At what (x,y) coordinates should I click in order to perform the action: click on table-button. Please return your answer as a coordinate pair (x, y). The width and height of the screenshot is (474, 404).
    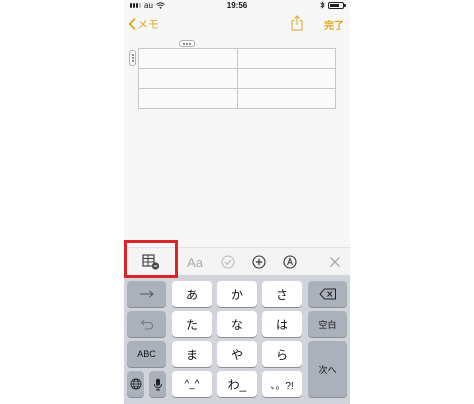
    Looking at the image, I should click on (151, 262).